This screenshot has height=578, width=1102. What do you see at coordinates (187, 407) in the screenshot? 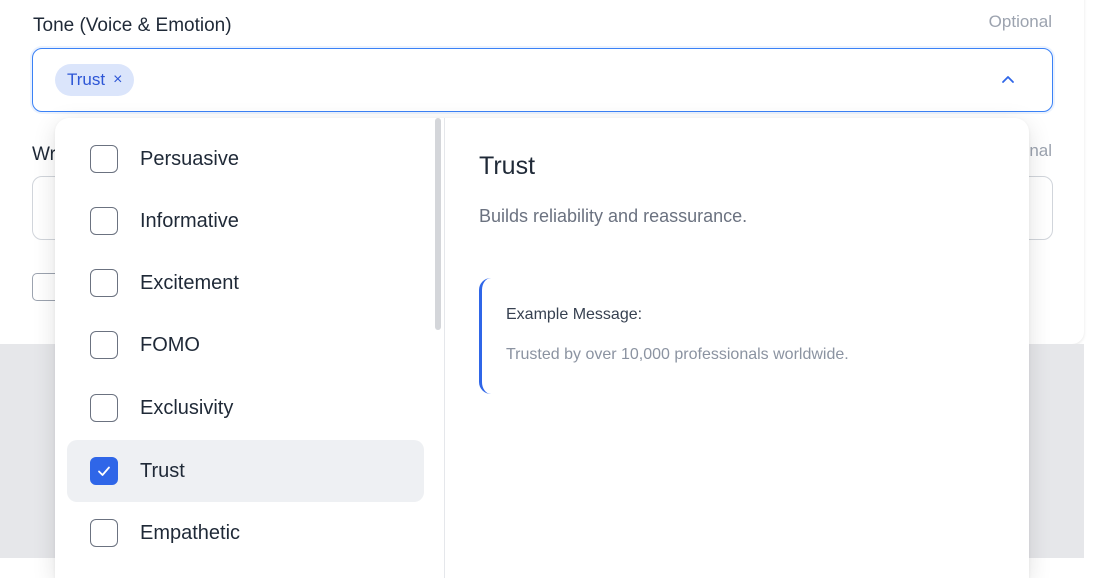
I see `option-label: Exclusivity` at bounding box center [187, 407].